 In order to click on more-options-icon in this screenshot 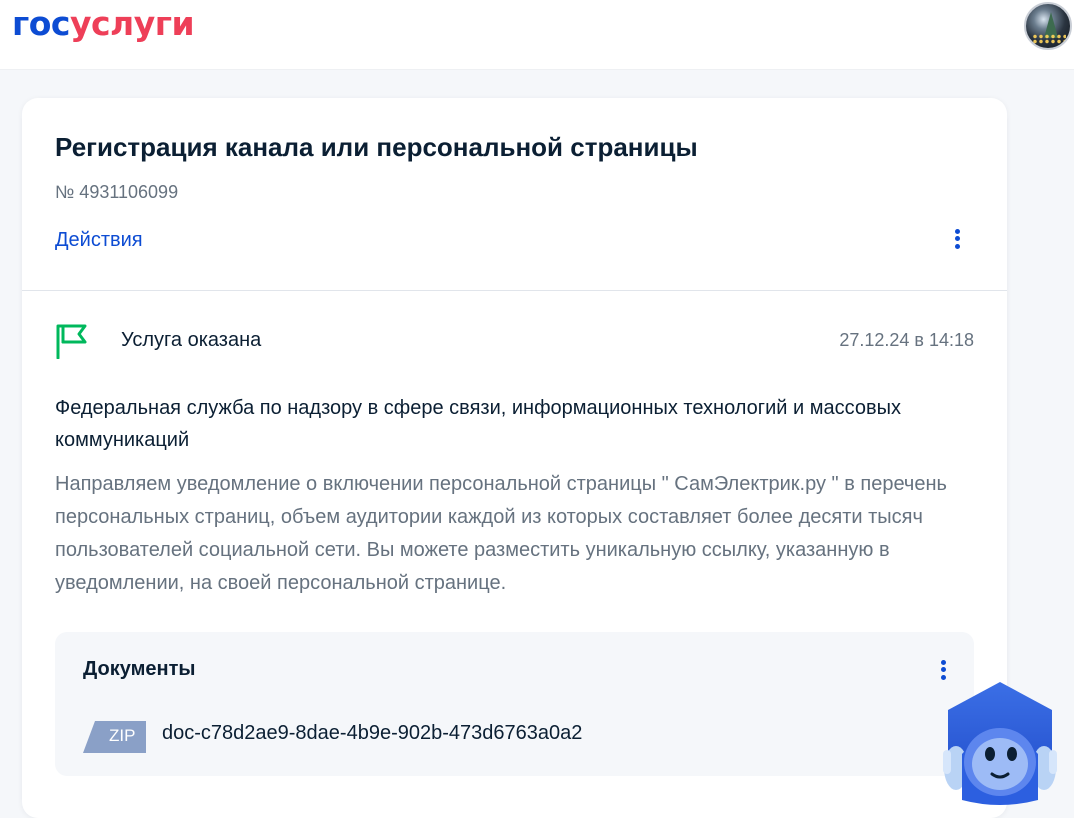, I will do `click(957, 240)`.